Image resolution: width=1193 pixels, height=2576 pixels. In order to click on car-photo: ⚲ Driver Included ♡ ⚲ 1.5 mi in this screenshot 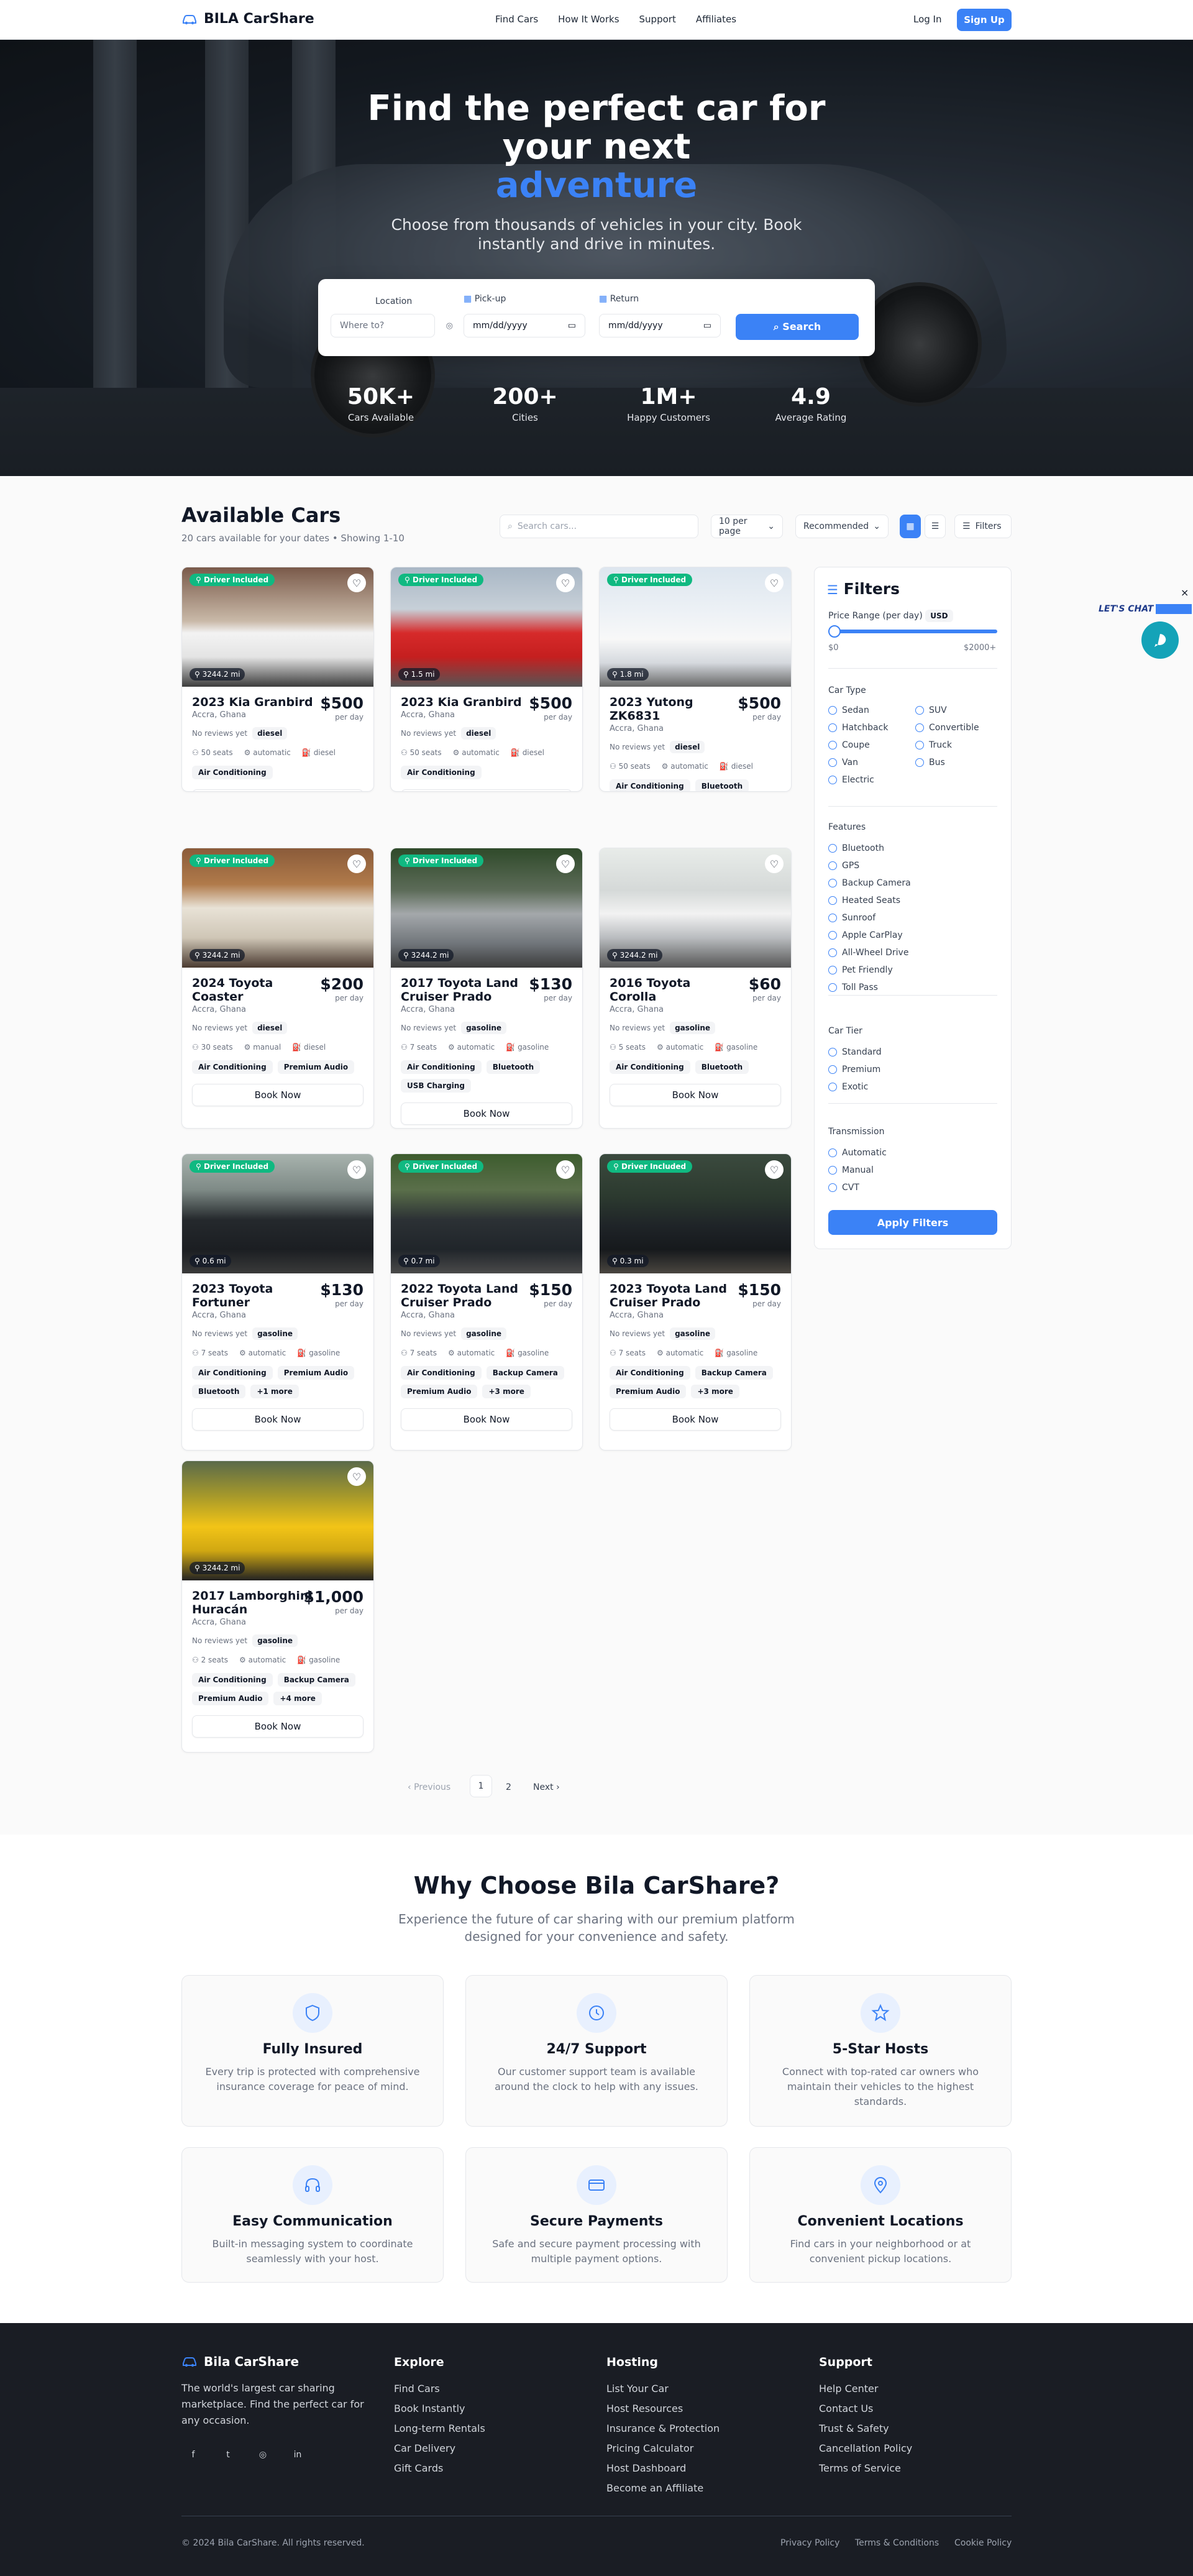, I will do `click(486, 627)`.